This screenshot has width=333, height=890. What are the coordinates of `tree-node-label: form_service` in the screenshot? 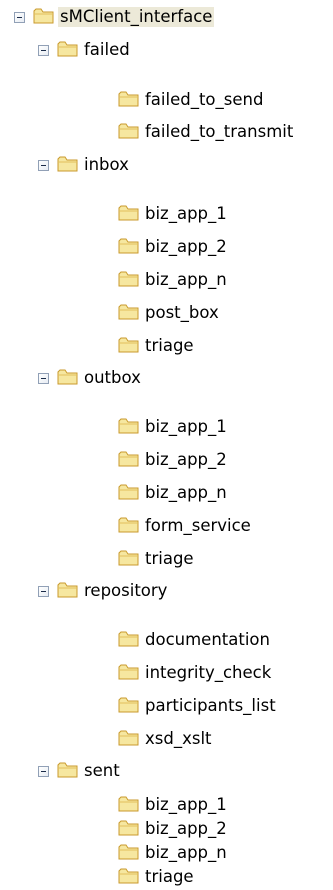 It's located at (198, 526).